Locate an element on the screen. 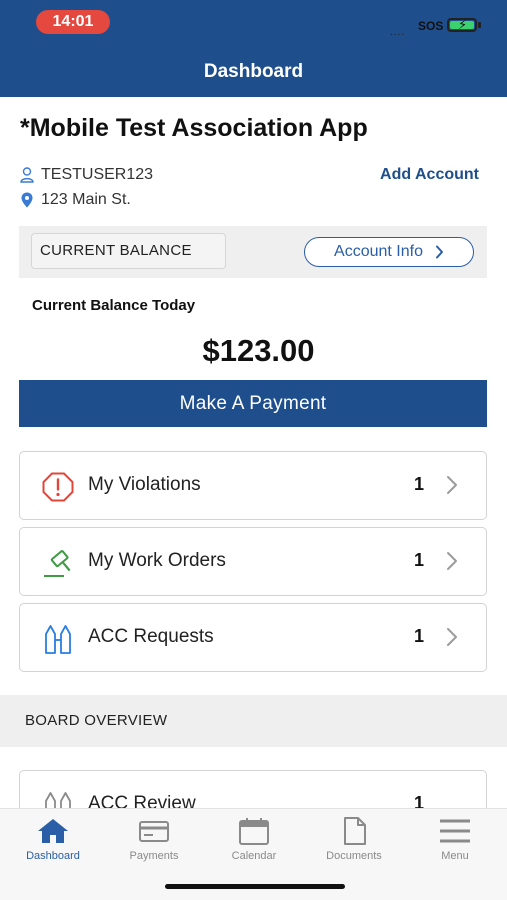 This screenshot has width=507, height=900. tab-menu: Menu is located at coordinates (455, 839).